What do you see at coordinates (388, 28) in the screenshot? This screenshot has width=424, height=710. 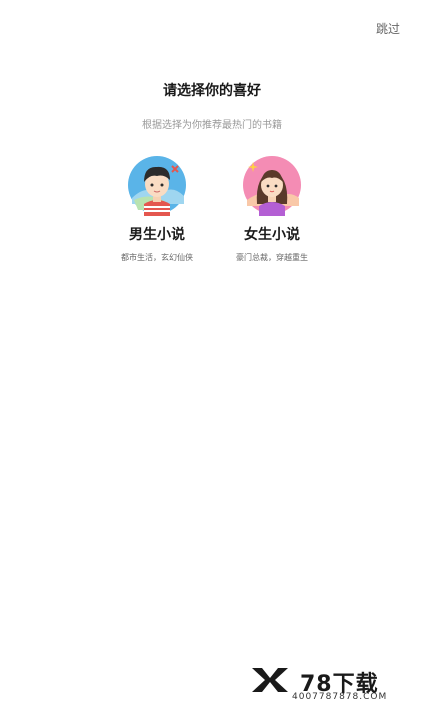 I see `skip-button: 跳过` at bounding box center [388, 28].